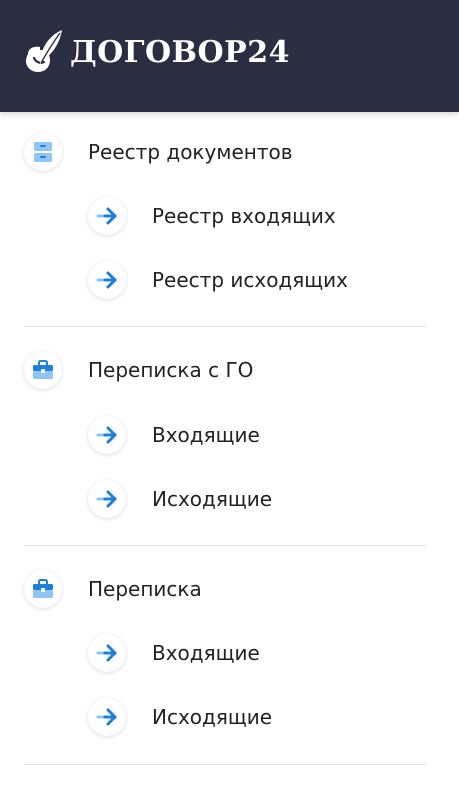 The height and width of the screenshot is (792, 459). I want to click on menu-group-correspondence: Переписка, so click(113, 589).